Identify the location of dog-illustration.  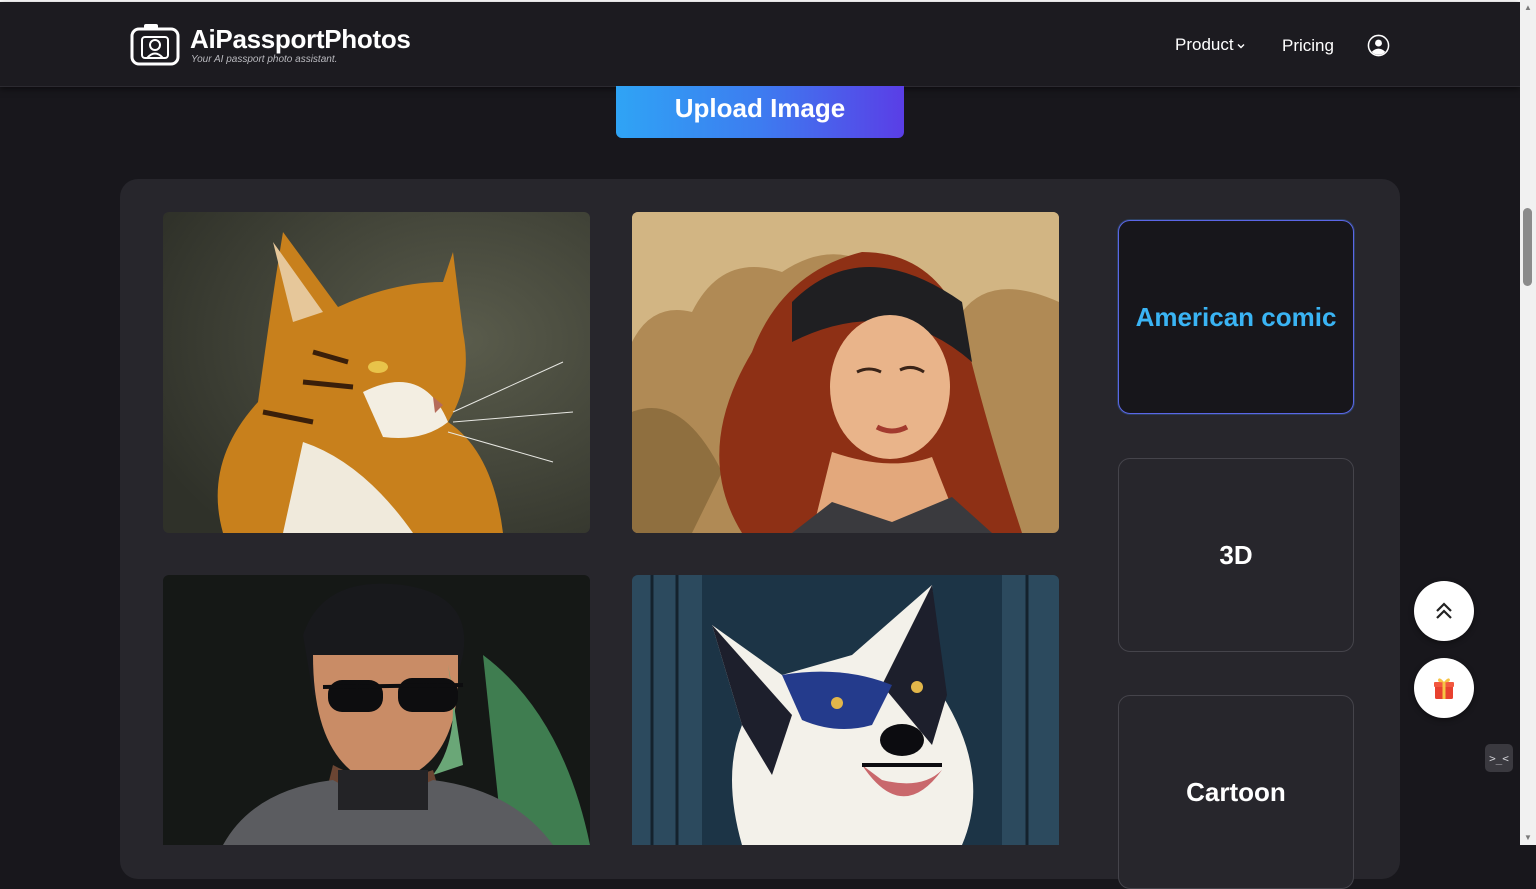
(845, 710).